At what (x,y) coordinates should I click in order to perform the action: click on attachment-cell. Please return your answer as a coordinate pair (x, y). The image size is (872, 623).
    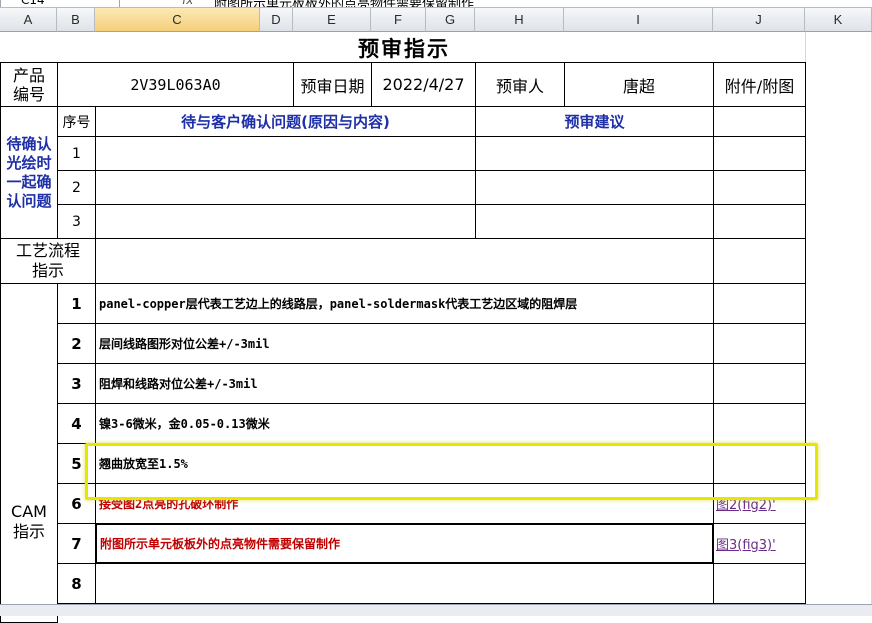
    Looking at the image, I should click on (759, 121).